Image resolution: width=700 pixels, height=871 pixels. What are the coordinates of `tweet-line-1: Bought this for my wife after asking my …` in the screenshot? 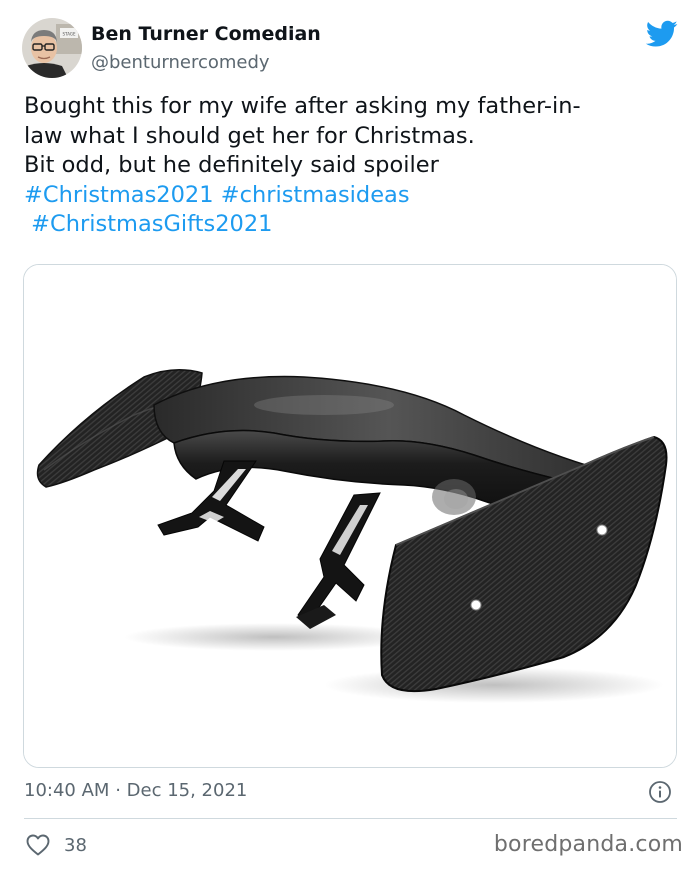 It's located at (302, 106).